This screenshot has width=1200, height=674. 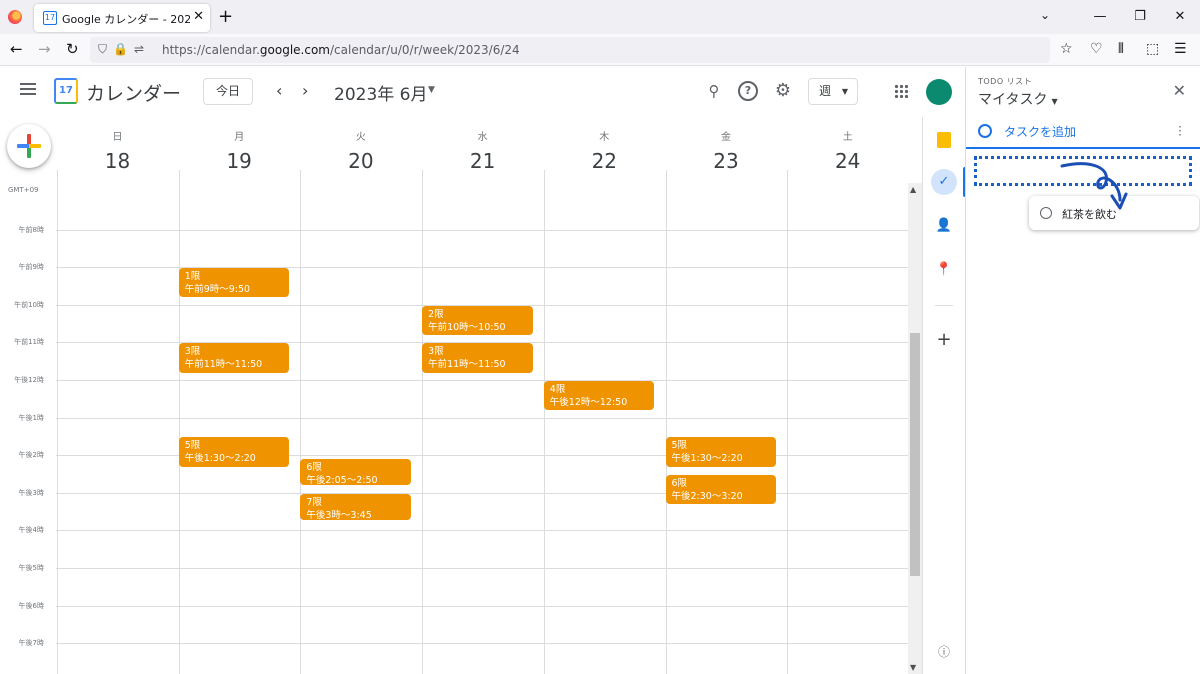 I want to click on more-options-icon: · · ·, so click(x=1180, y=131).